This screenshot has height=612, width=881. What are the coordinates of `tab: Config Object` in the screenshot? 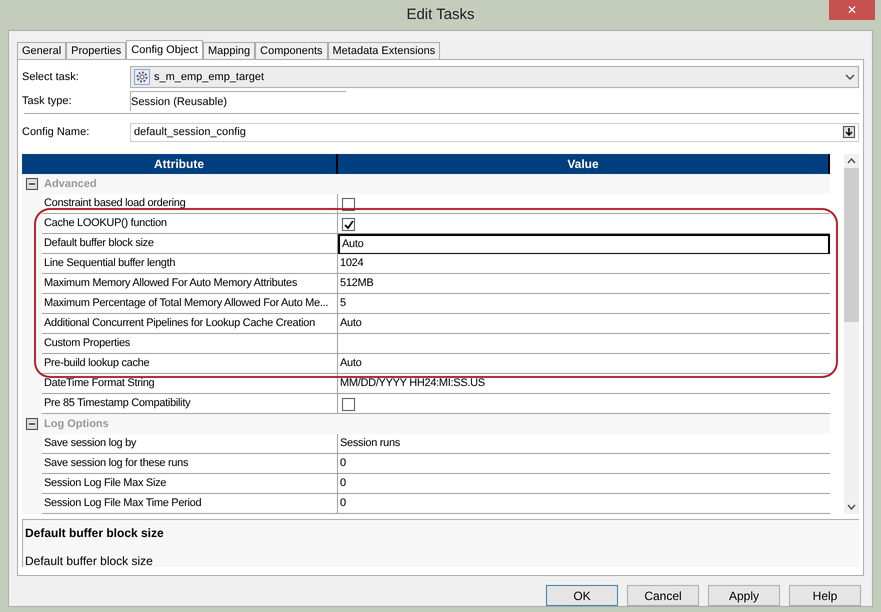 It's located at (164, 49).